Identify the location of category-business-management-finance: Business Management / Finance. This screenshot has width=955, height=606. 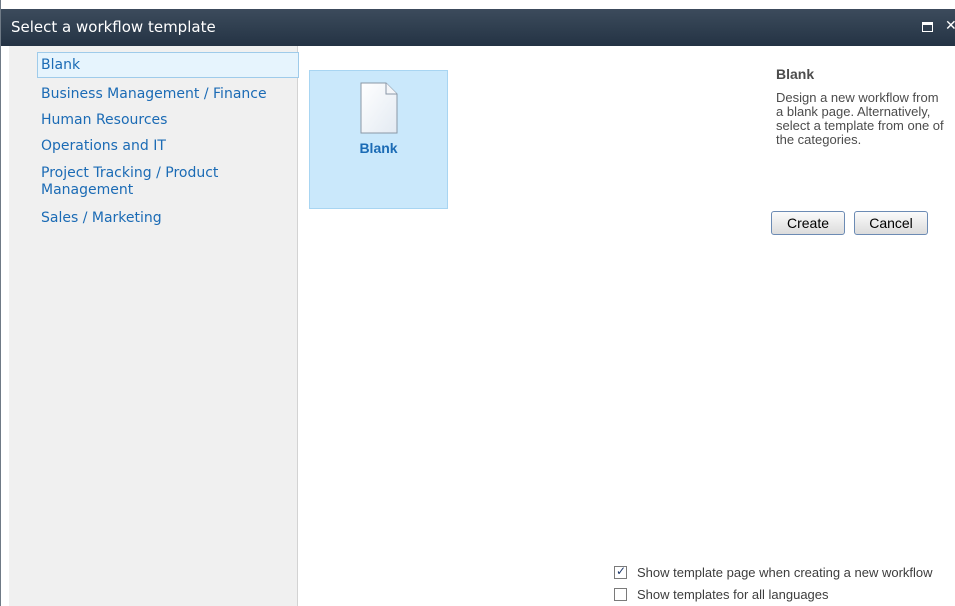
(171, 94).